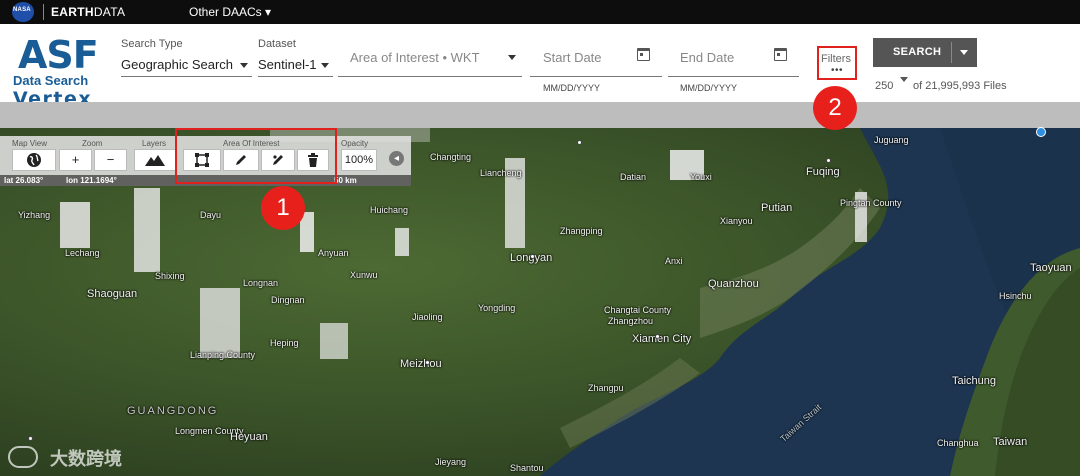  Describe the element at coordinates (451, 157) in the screenshot. I see `map-label: Changting` at that location.